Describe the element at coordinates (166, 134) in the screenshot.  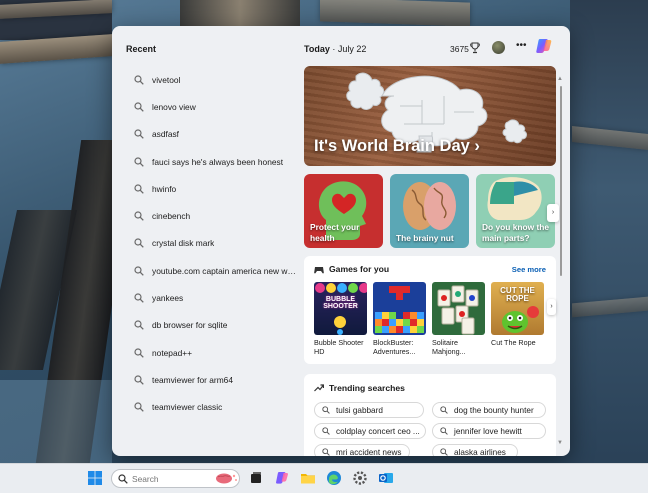
I see `recent-item-label: asdfasf` at that location.